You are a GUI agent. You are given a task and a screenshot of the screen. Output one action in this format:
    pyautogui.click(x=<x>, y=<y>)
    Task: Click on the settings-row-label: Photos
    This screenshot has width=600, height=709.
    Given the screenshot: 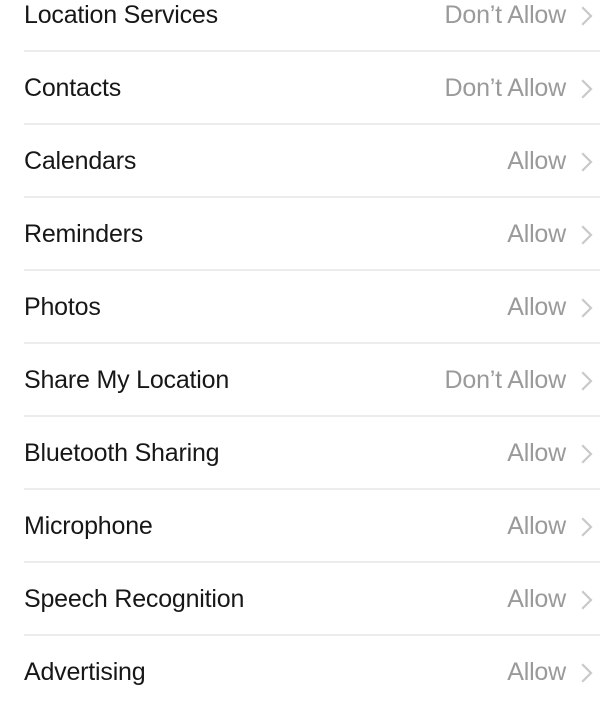 What is the action you would take?
    pyautogui.click(x=62, y=307)
    